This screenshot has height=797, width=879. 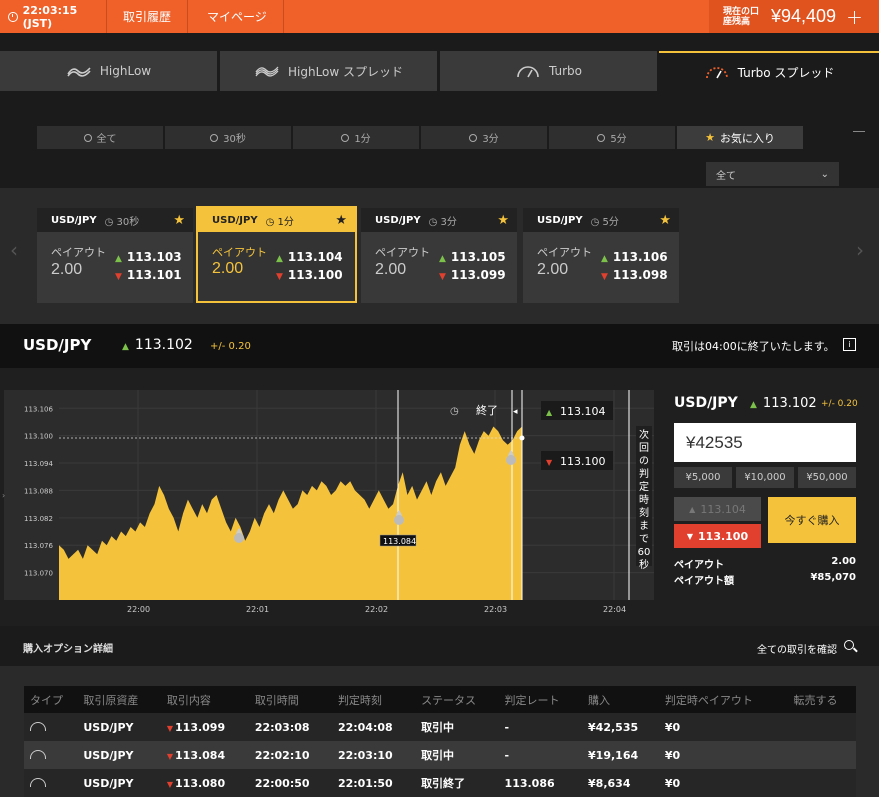 I want to click on highlow-spread-icon, so click(x=267, y=71).